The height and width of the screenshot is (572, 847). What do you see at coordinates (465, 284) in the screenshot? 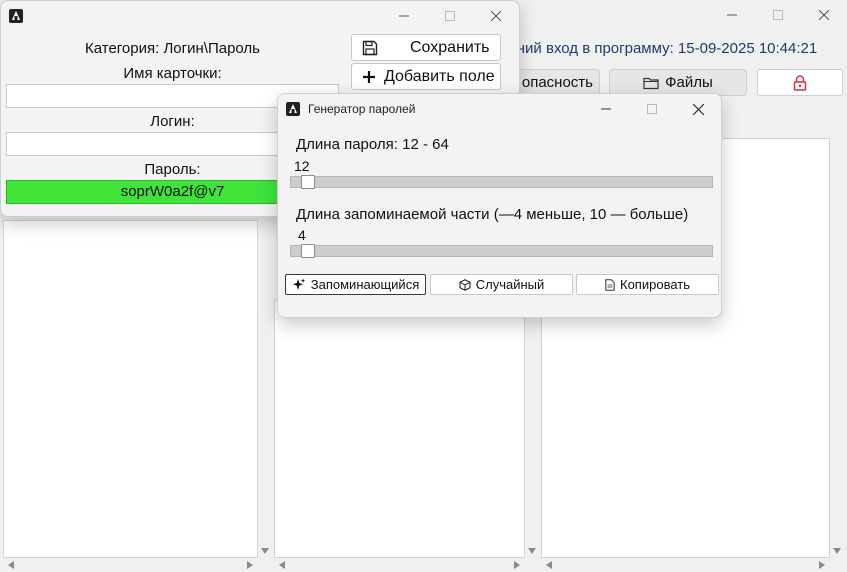
I see `dice-icon` at bounding box center [465, 284].